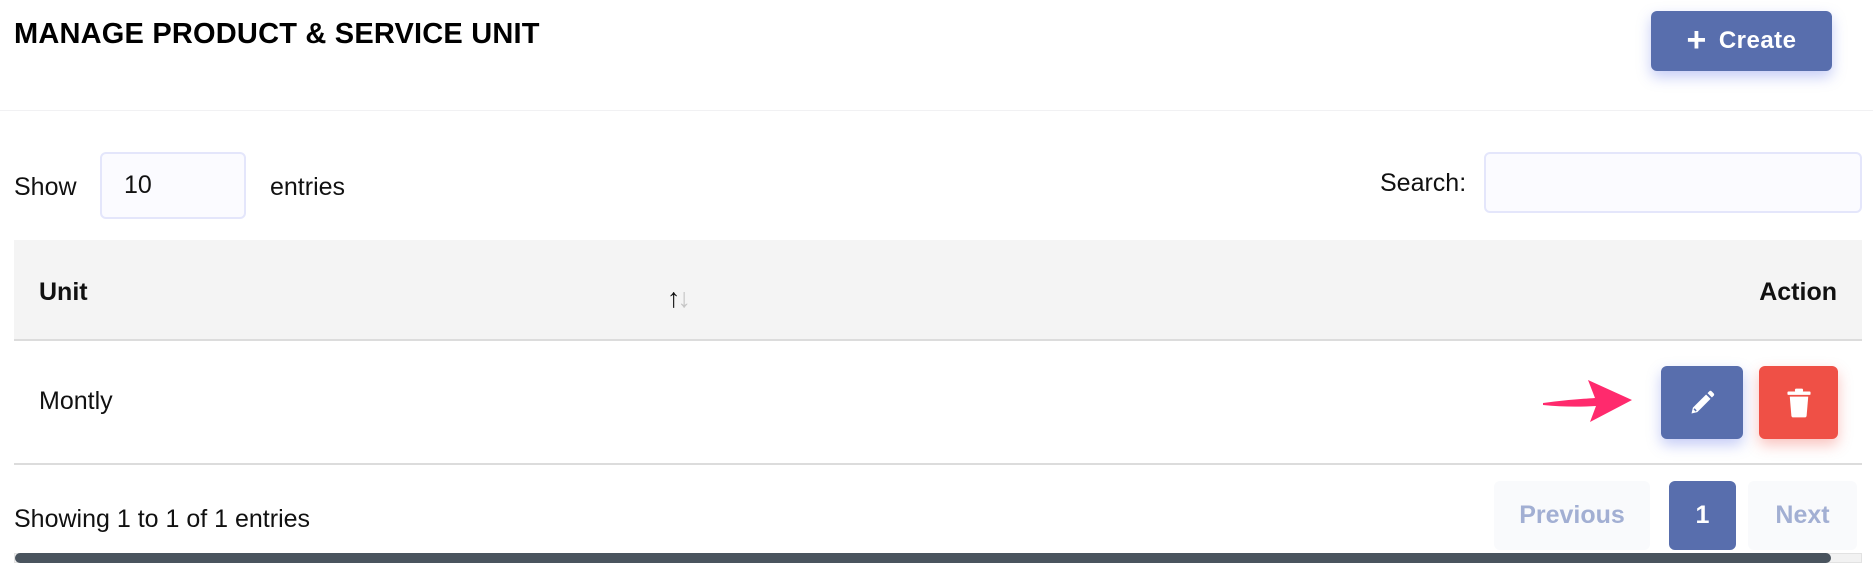 This screenshot has width=1873, height=584. Describe the element at coordinates (1423, 183) in the screenshot. I see `search-label: Search:` at that location.